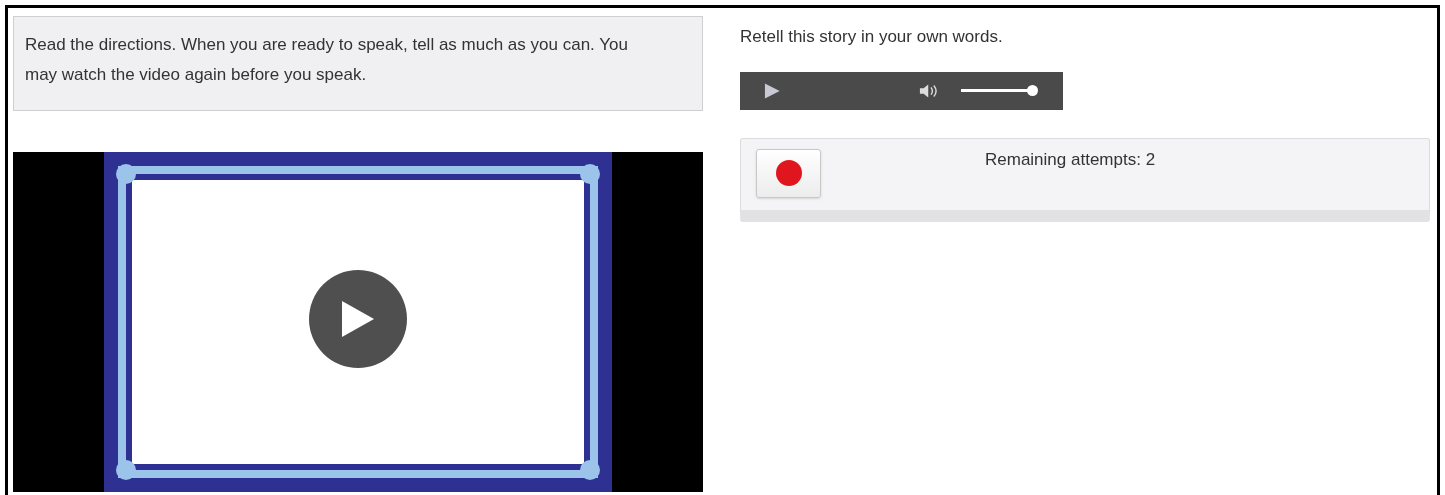  Describe the element at coordinates (327, 60) in the screenshot. I see `directions-text: Read the directions. When you are ready to speak, tell as much as you can. You may watch the video again before you speak.` at that location.